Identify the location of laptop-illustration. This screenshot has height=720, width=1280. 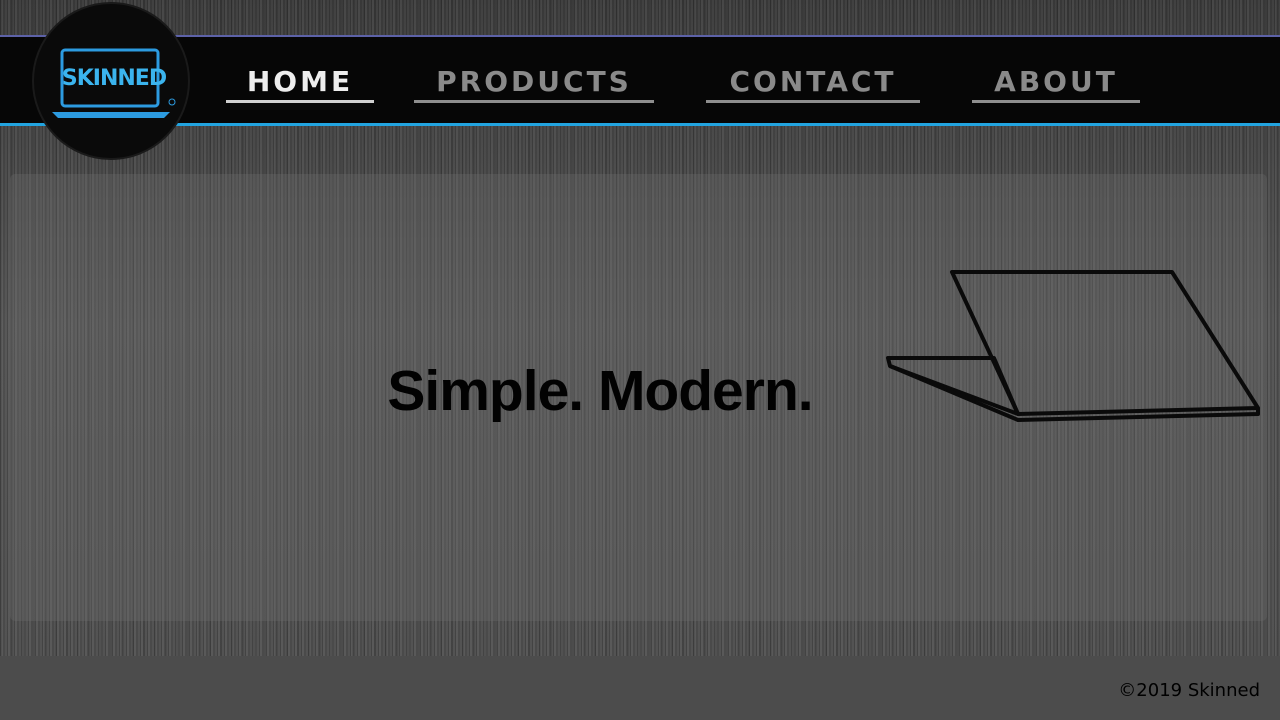
(1073, 346).